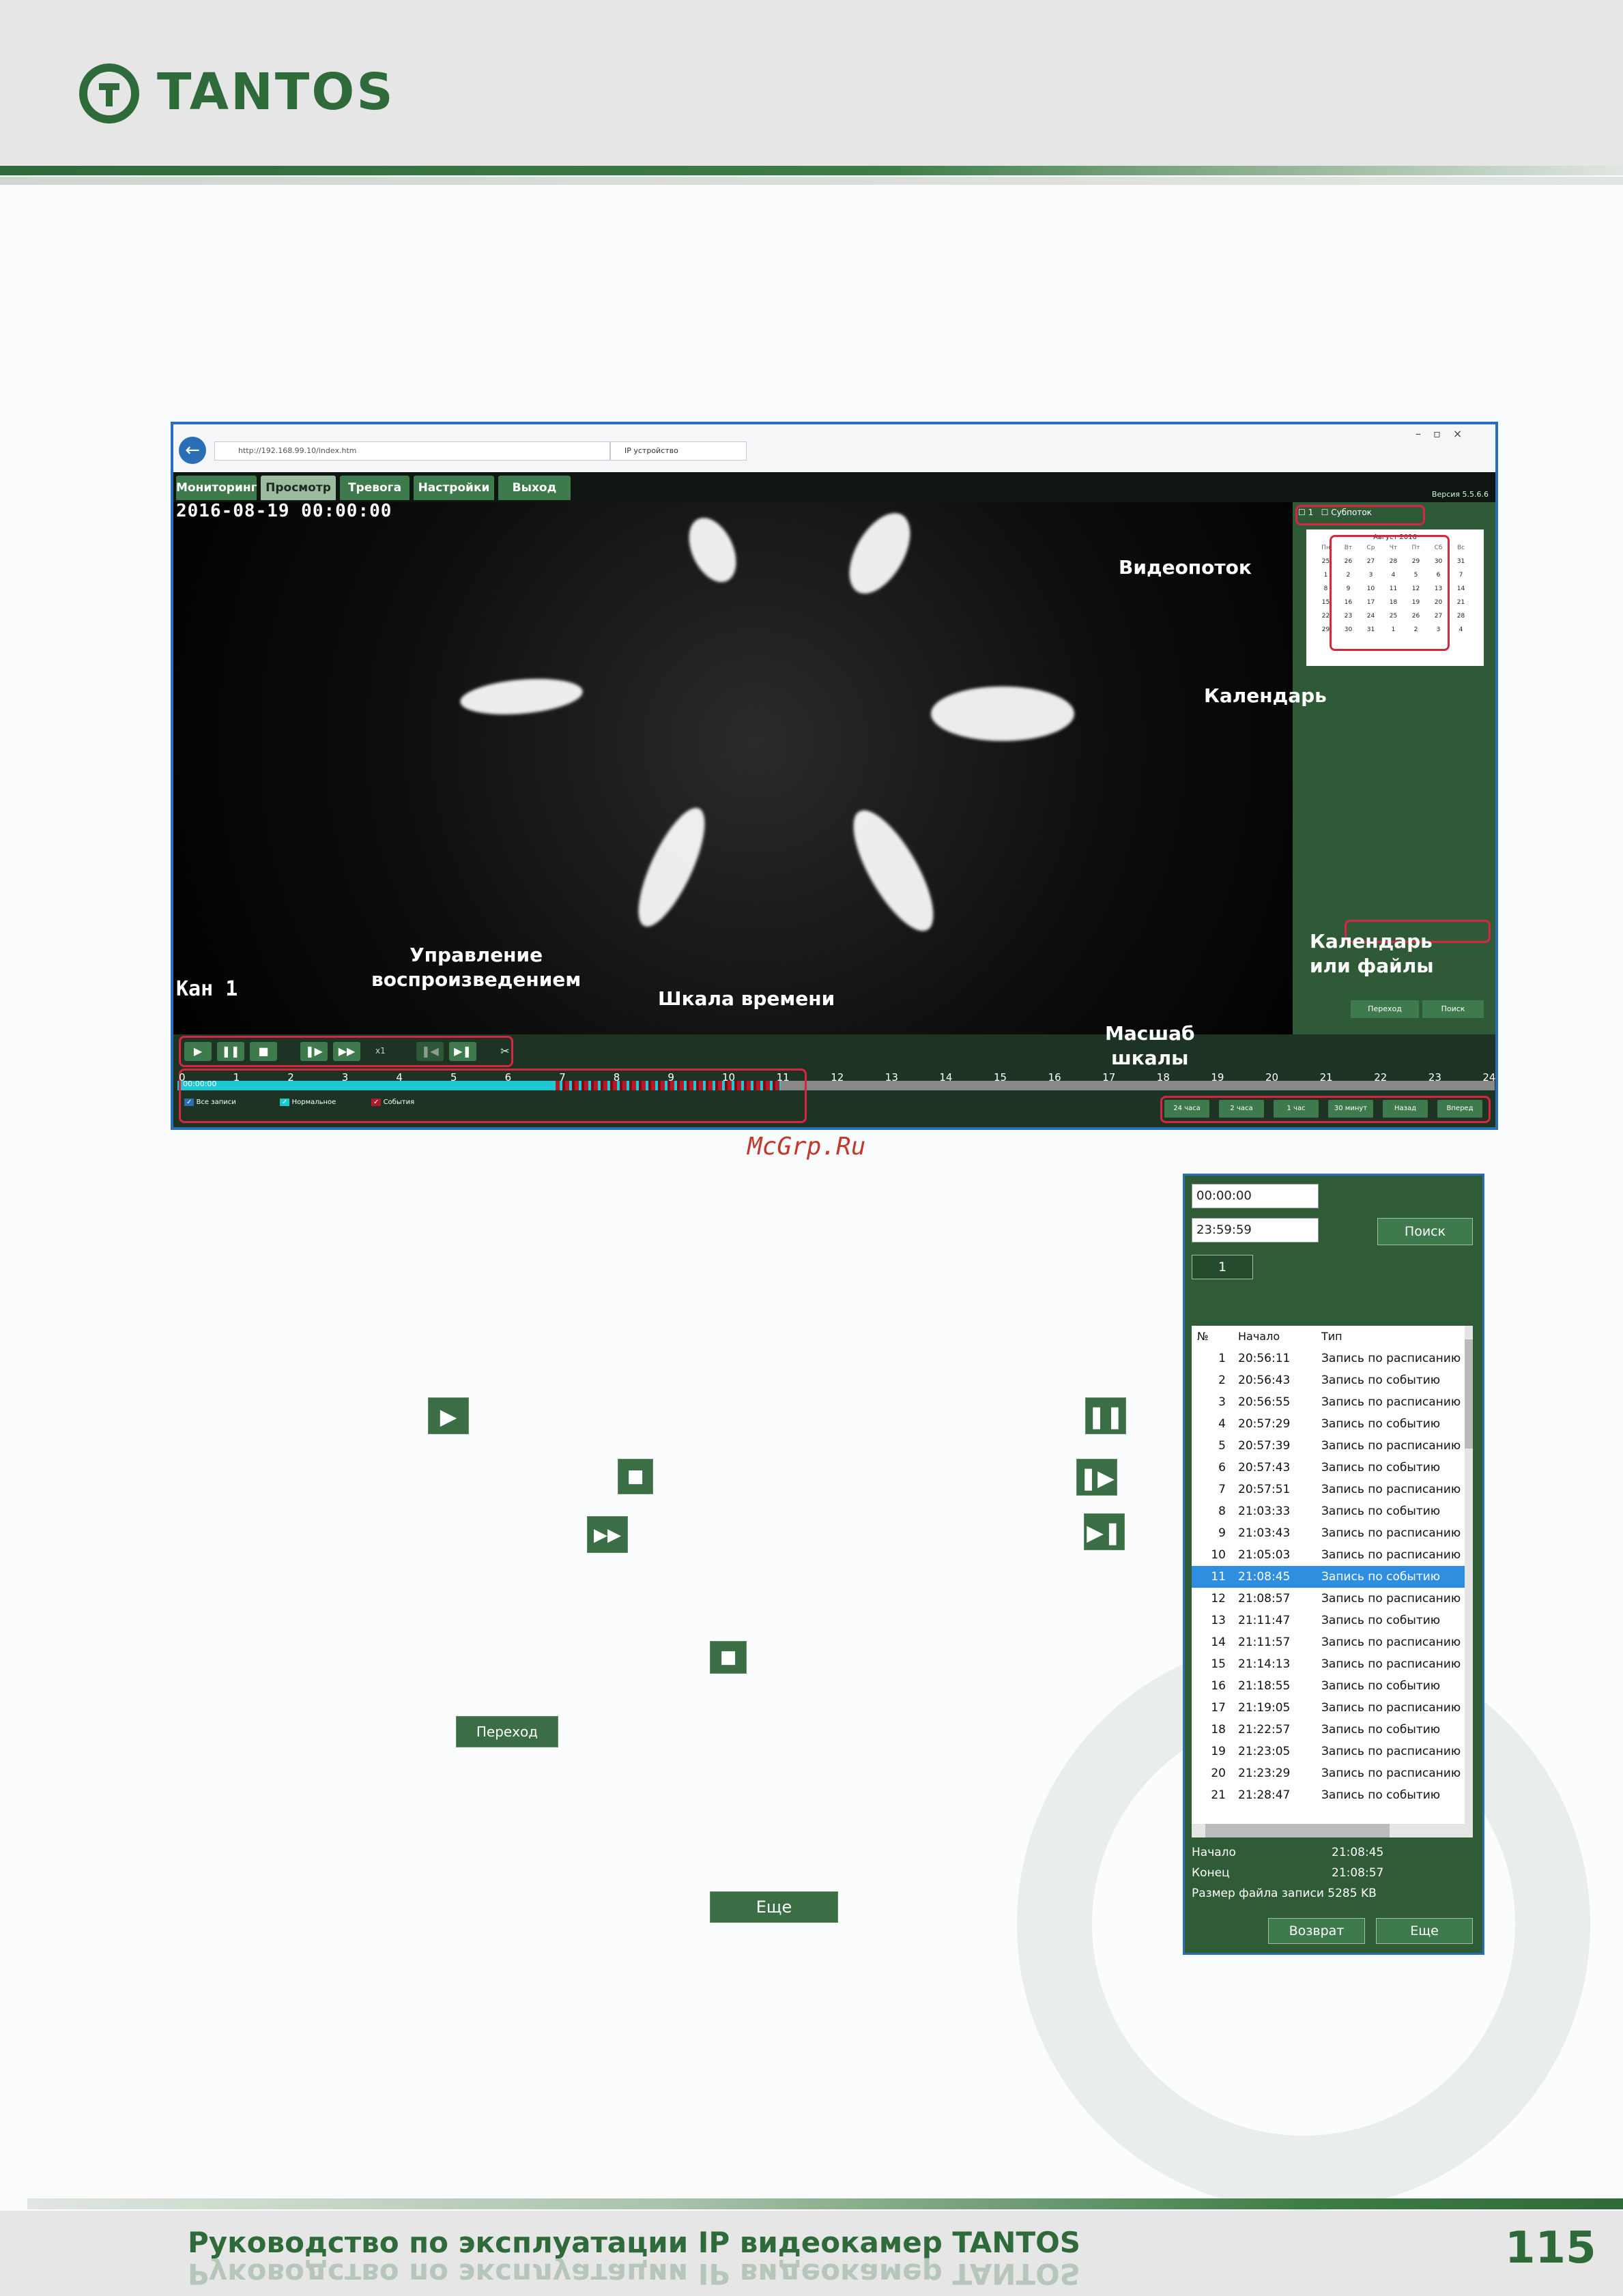 The image size is (1623, 2296). Describe the element at coordinates (1328, 1664) in the screenshot. I see `table-row: 15 21:14:13 Запись по расписанию` at that location.